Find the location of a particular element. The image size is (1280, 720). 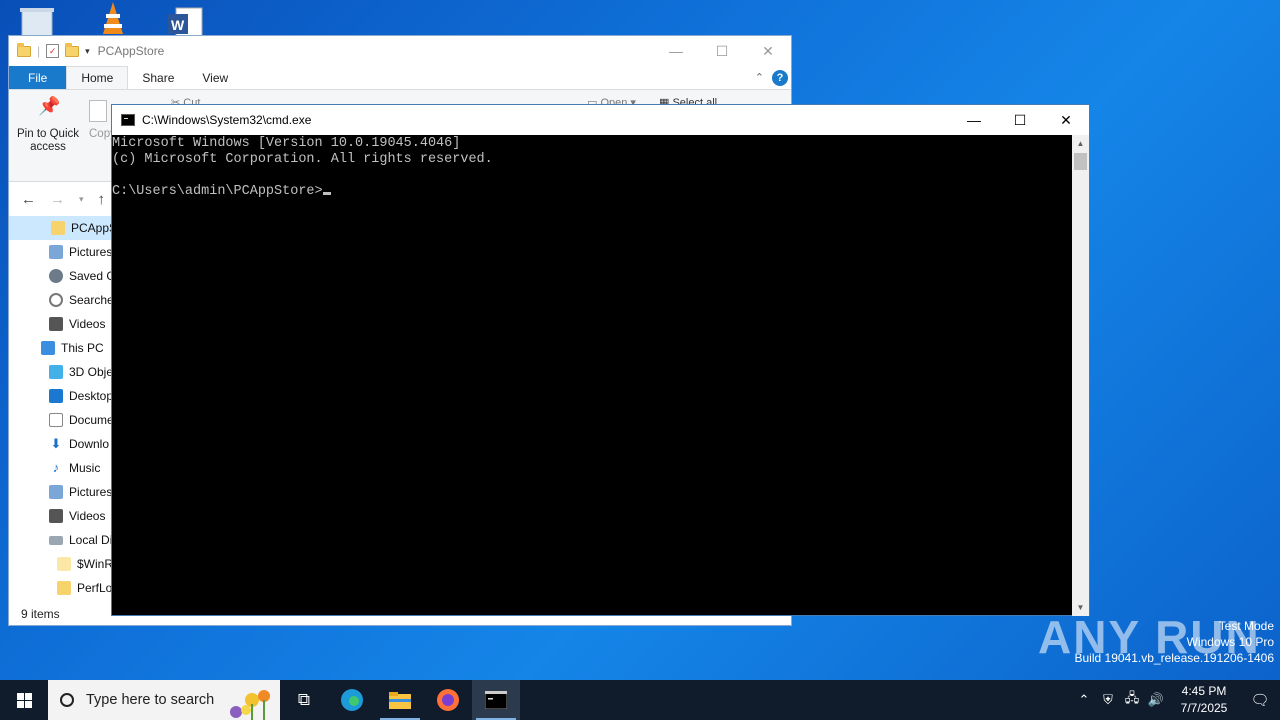

file-explorer-taskbar-button is located at coordinates (400, 700).